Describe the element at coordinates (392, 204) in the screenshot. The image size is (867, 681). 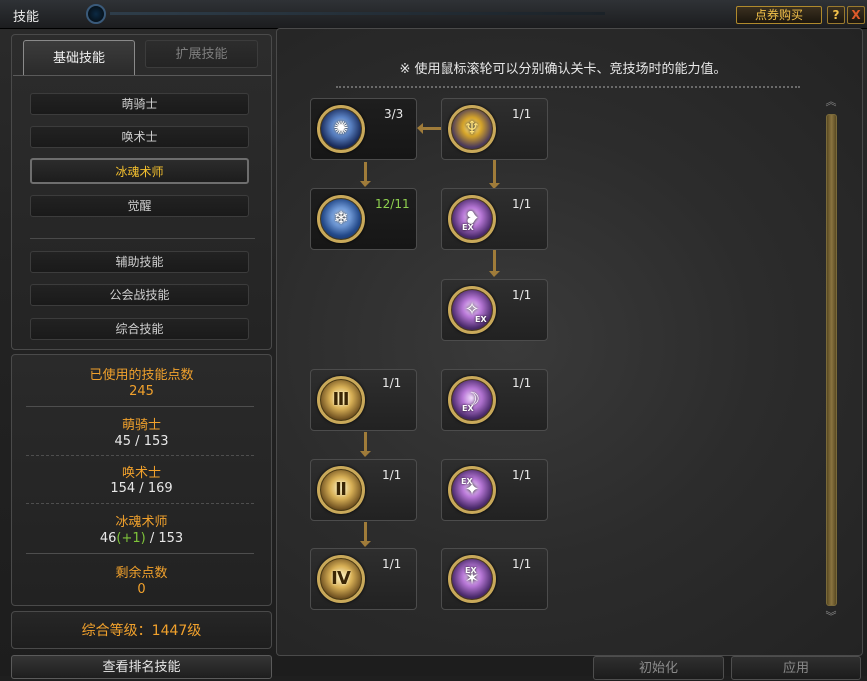
I see `skill-level: 12/11` at that location.